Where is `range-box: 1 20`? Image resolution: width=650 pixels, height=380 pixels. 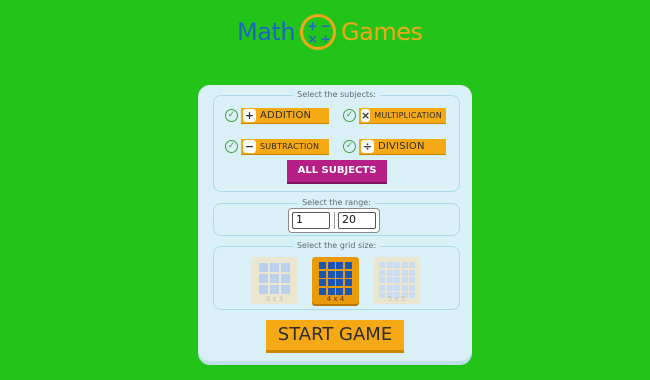 range-box: 1 20 is located at coordinates (334, 220).